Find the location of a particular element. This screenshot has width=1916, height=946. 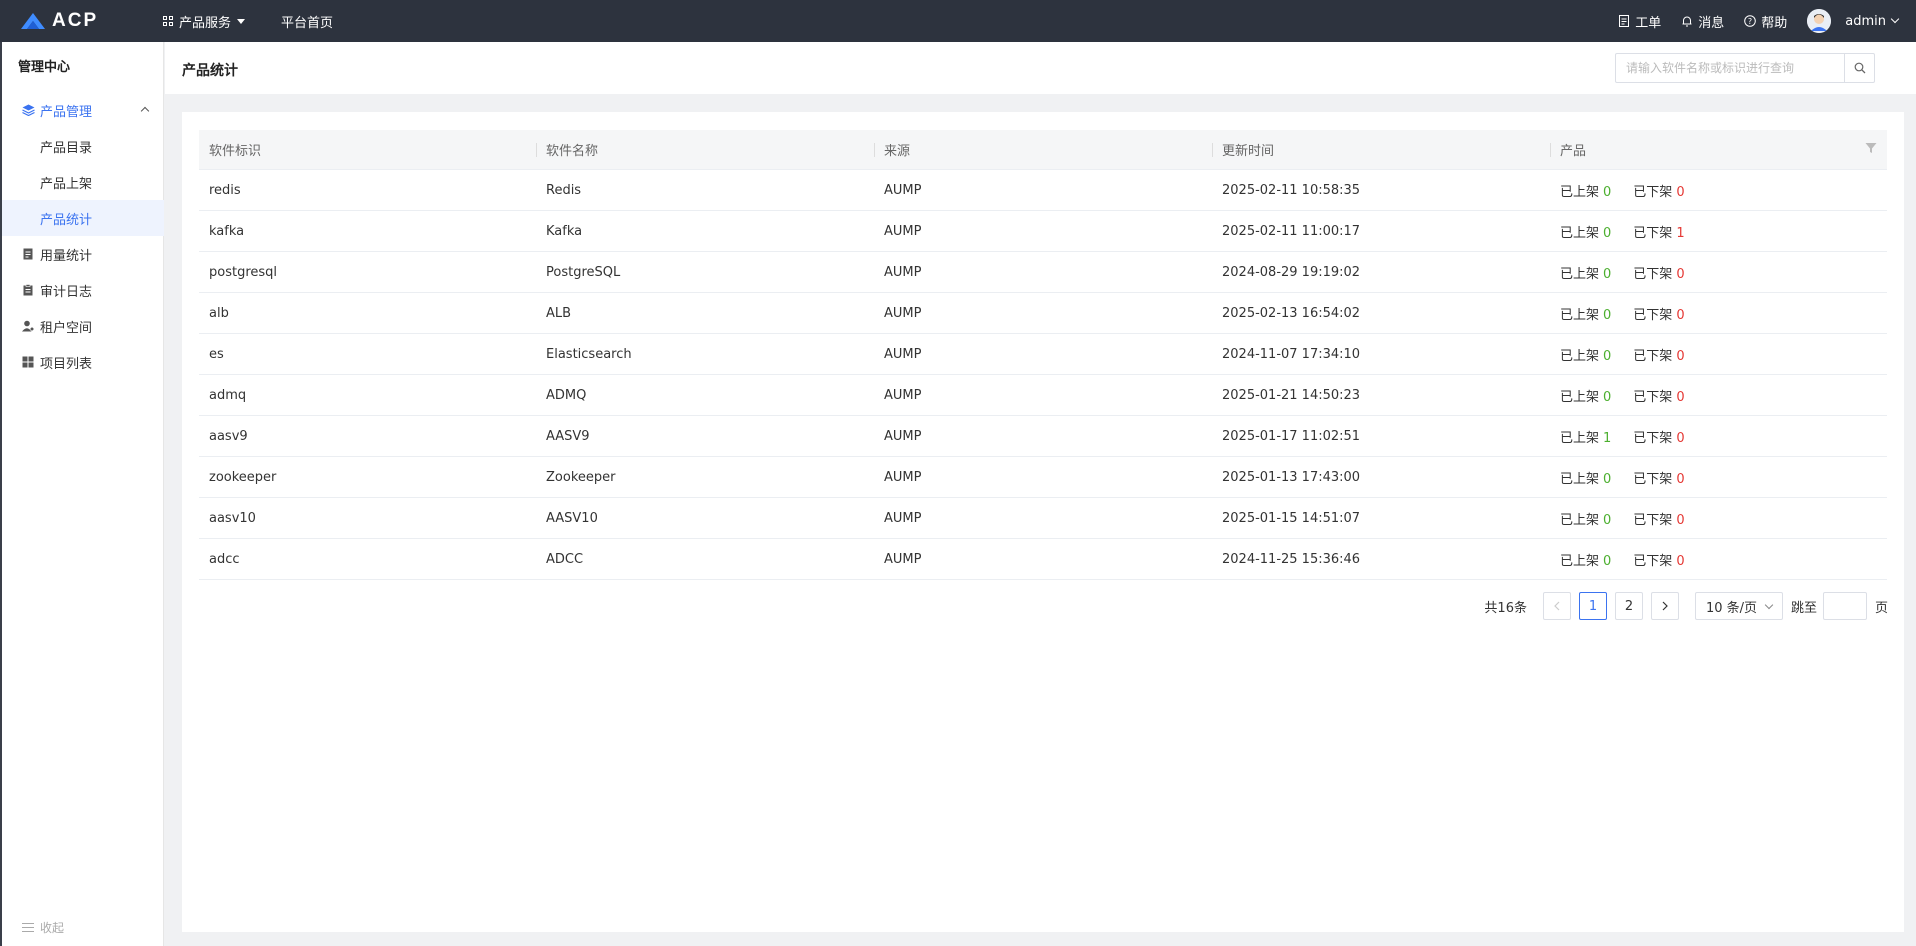

cell-updated-time: 2024-11-07 17:34:10 is located at coordinates (1291, 354).